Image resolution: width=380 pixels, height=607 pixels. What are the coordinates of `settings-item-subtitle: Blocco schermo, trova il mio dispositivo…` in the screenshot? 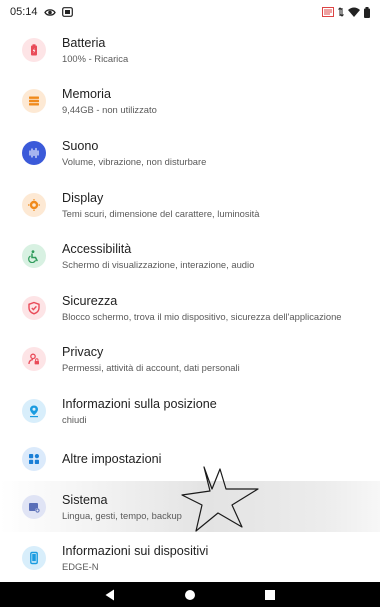 It's located at (202, 316).